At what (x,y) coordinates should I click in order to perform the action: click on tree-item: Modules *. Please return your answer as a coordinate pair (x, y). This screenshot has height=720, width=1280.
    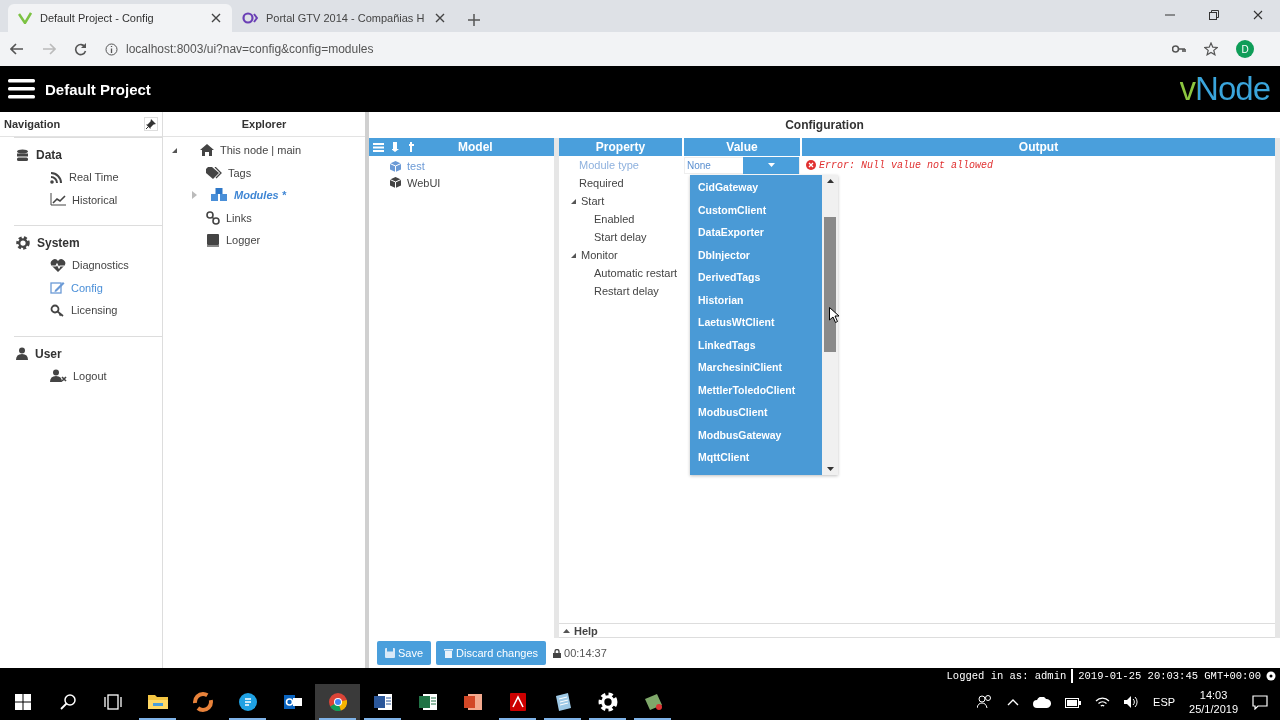
    Looking at the image, I should click on (248, 195).